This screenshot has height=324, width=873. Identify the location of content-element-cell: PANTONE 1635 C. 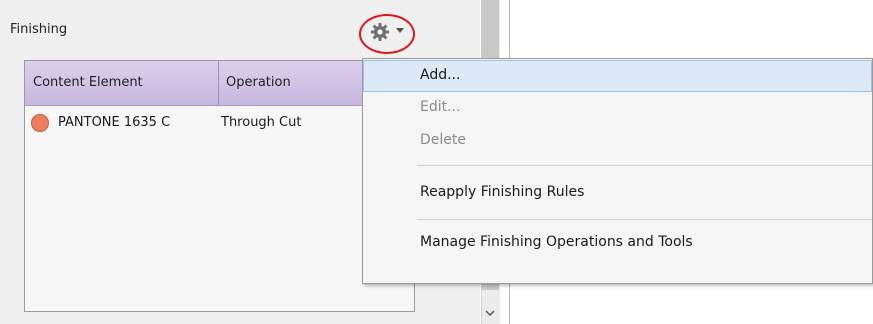
(114, 122).